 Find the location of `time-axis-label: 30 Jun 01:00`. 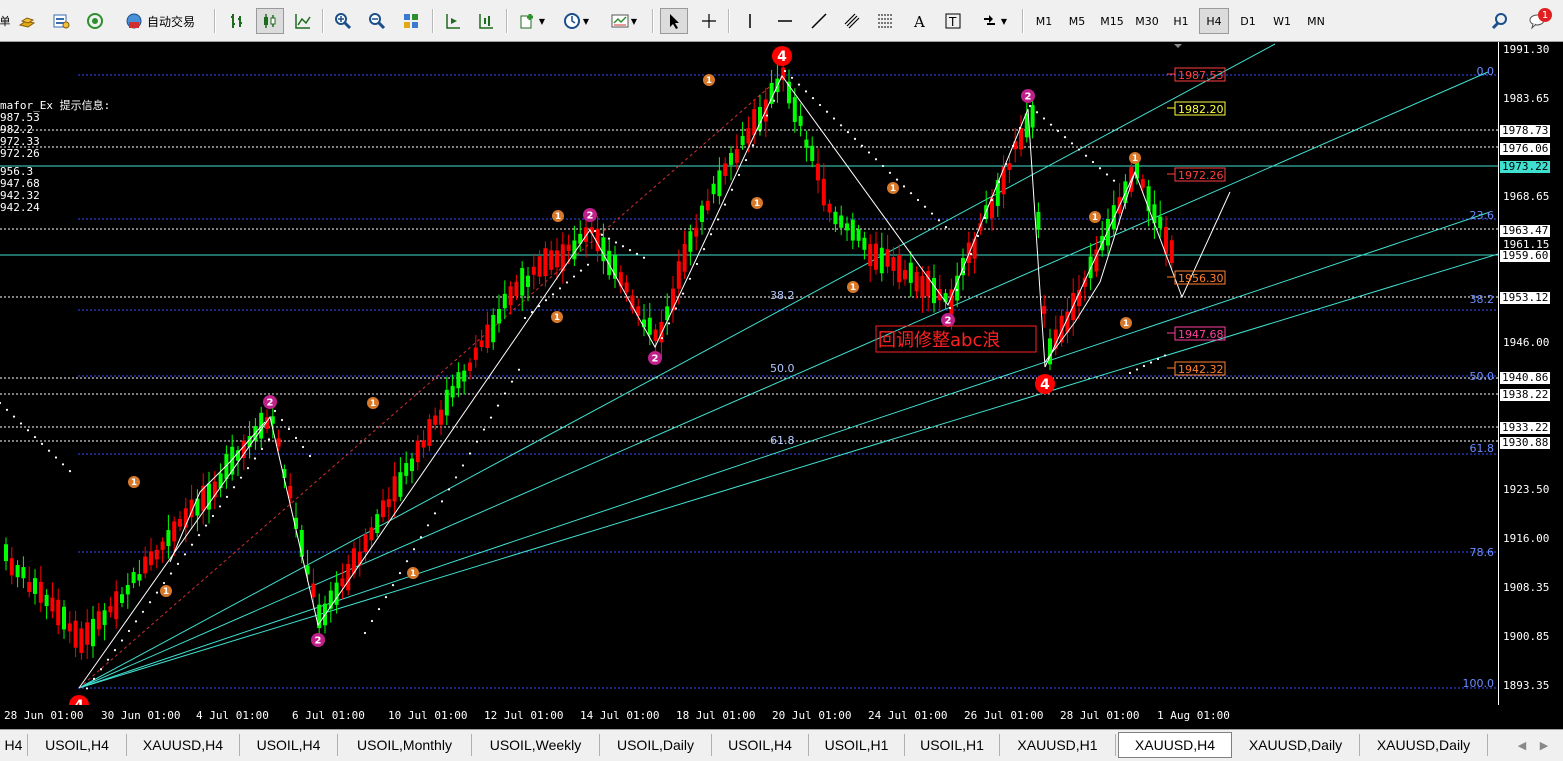

time-axis-label: 30 Jun 01:00 is located at coordinates (141, 715).